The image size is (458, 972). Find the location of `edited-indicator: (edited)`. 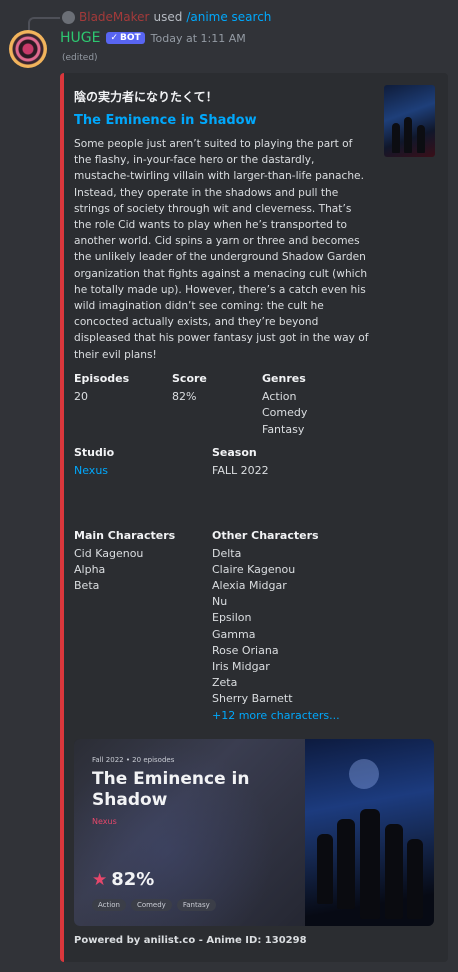

edited-indicator: (edited) is located at coordinates (80, 58).